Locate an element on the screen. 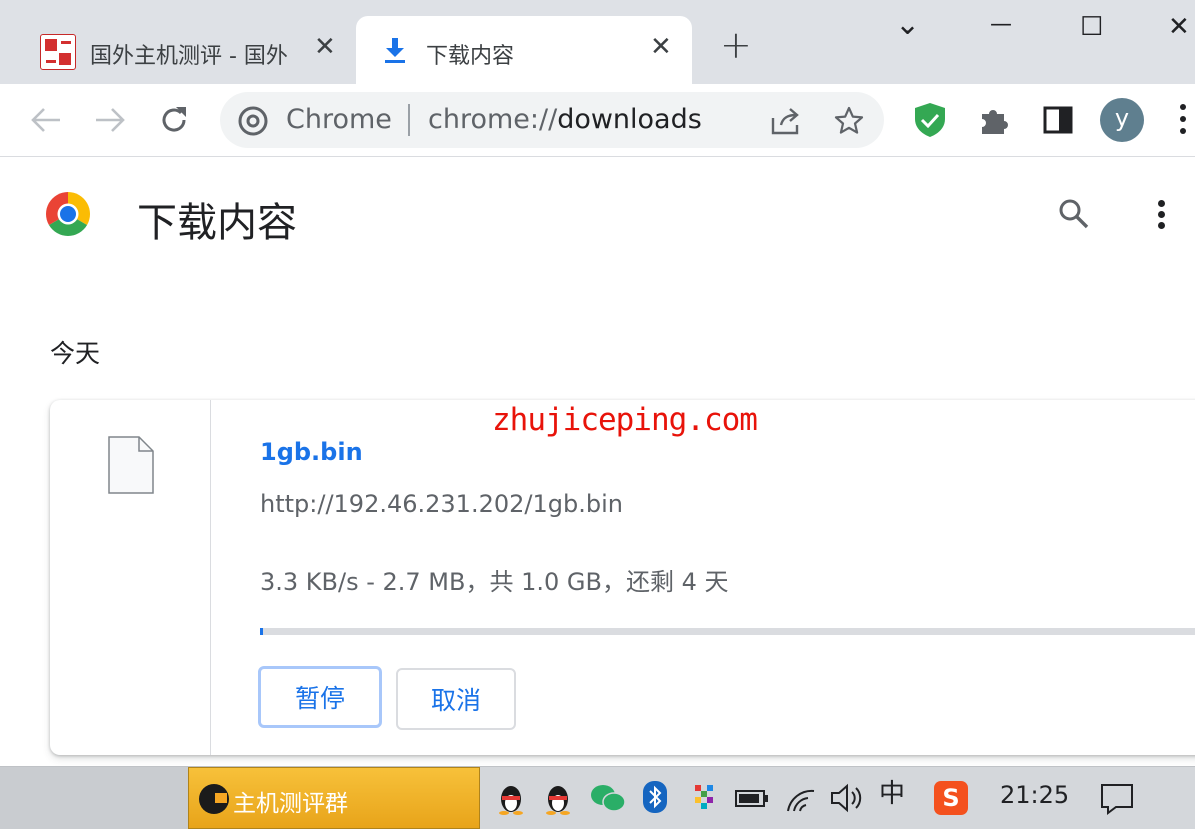  progress-fill is located at coordinates (261, 631).